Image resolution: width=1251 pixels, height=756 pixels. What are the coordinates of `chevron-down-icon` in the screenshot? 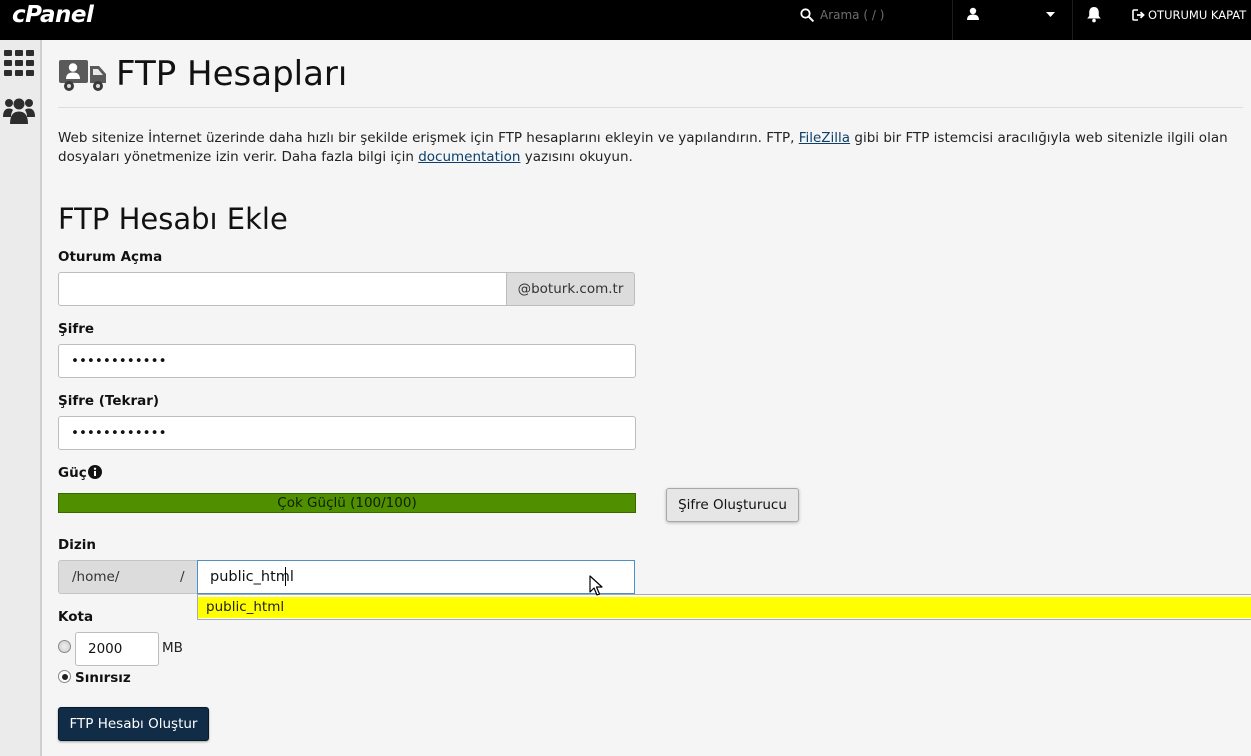 It's located at (1050, 15).